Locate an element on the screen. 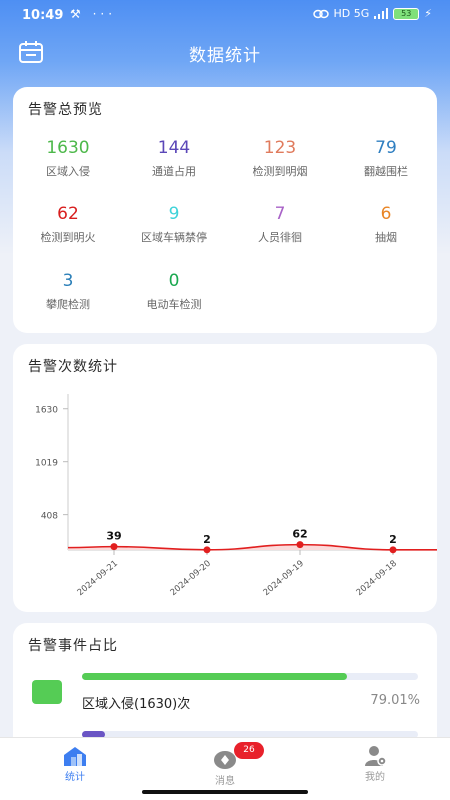 The height and width of the screenshot is (800, 450). stat-value: 79 is located at coordinates (386, 148).